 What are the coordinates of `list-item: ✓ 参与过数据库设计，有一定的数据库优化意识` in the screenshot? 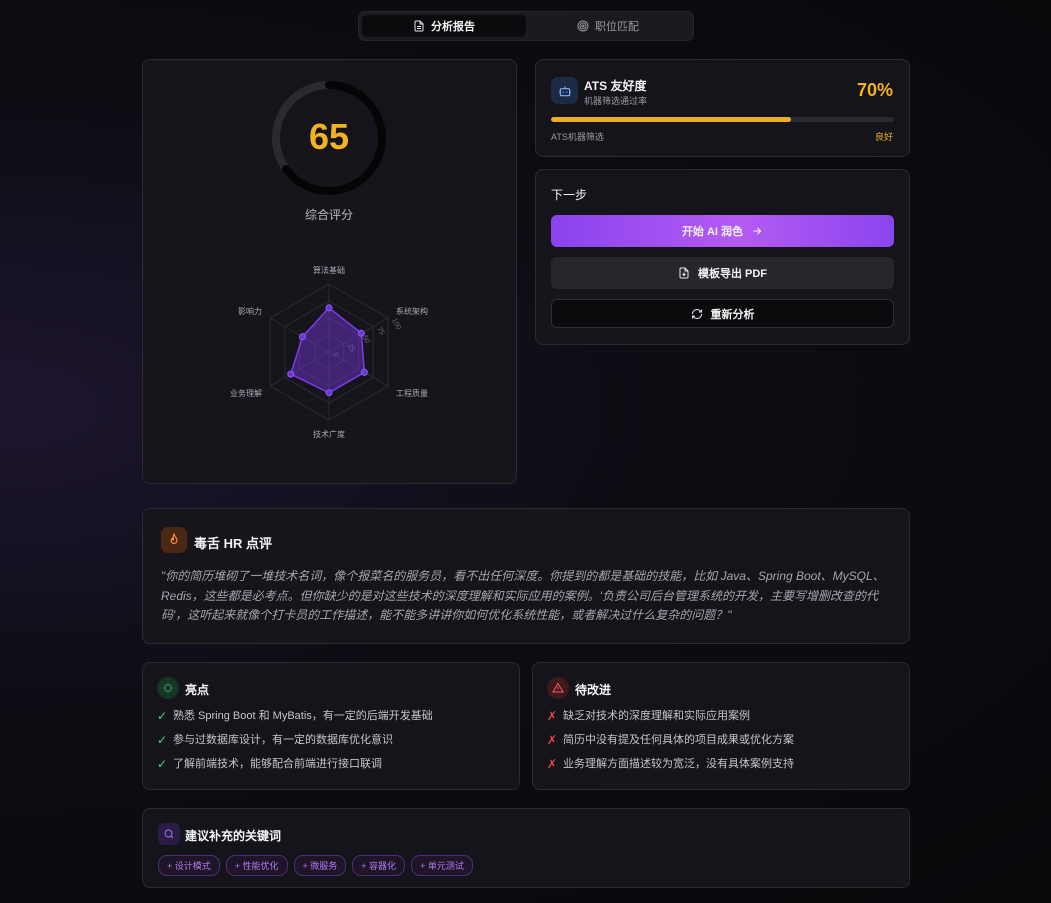 It's located at (275, 740).